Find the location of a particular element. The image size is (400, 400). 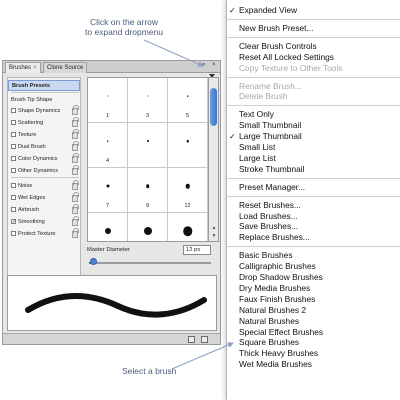

menu-item-thick-heavy-brushes: Thick Heavy Brushes is located at coordinates (313, 353).